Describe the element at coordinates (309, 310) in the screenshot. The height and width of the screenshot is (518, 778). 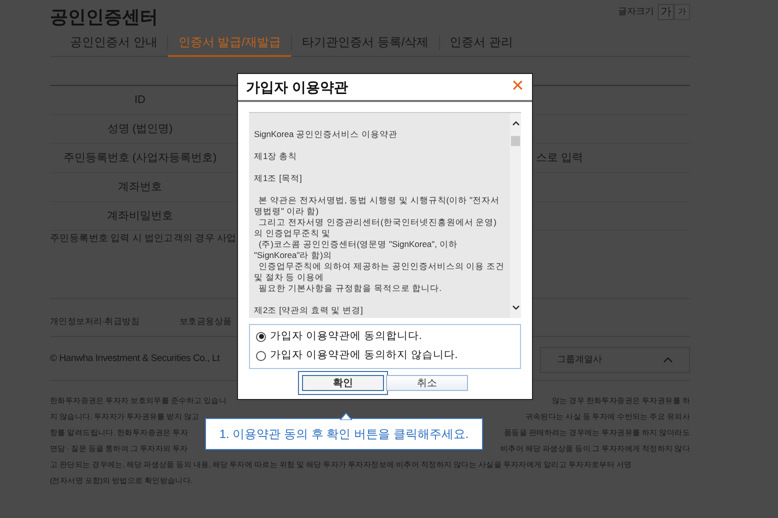
I see `terms-line: 제2조 [약관의 효력 및 변경]` at that location.